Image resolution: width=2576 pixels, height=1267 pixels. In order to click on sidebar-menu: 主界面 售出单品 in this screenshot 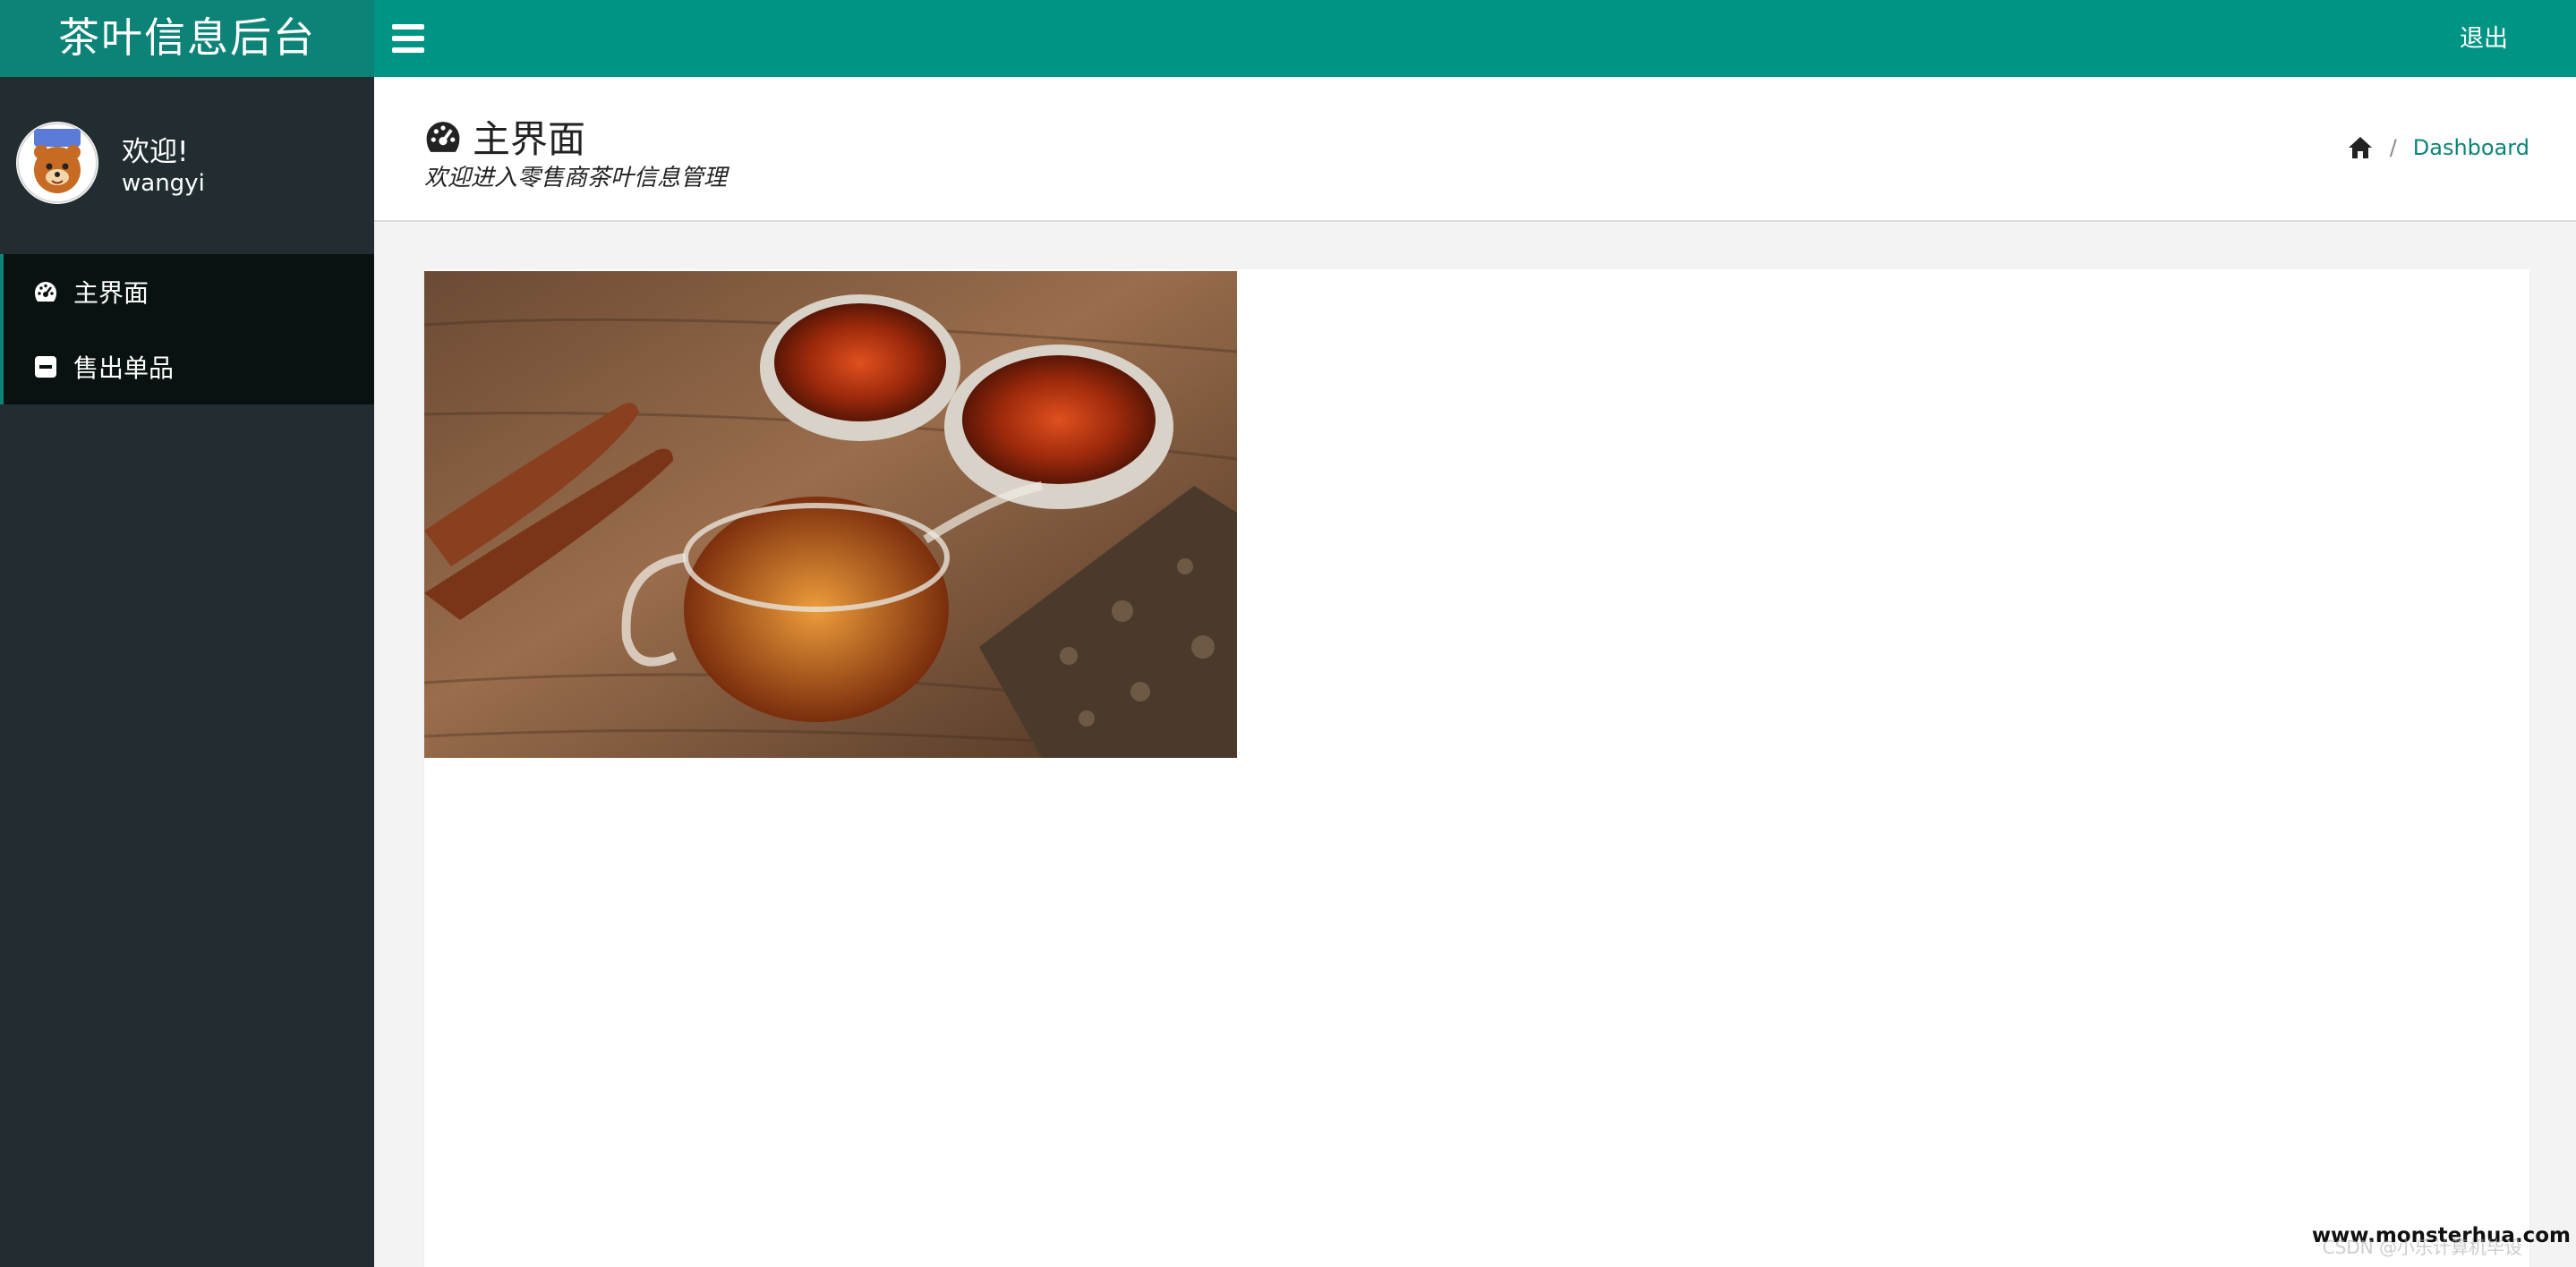, I will do `click(187, 329)`.